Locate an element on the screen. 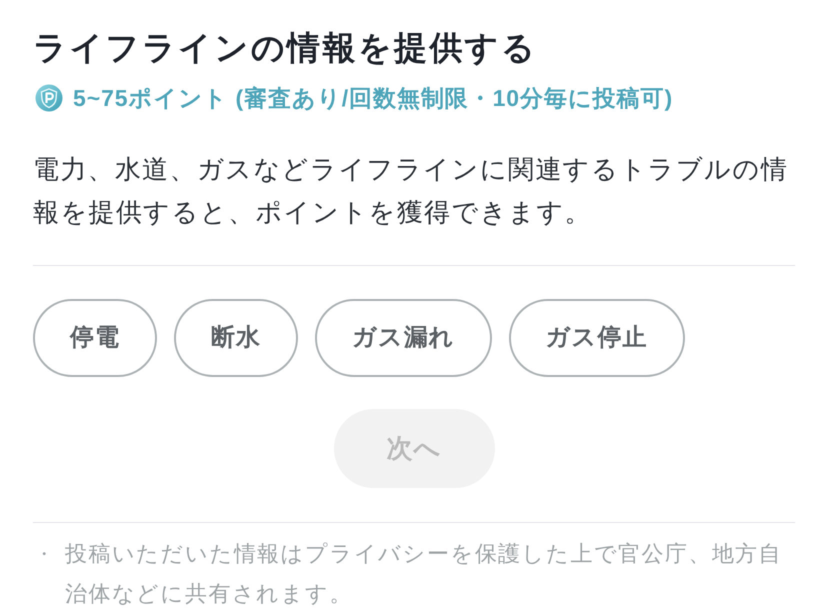  page-title: ライフラインの情報を提供する is located at coordinates (285, 48).